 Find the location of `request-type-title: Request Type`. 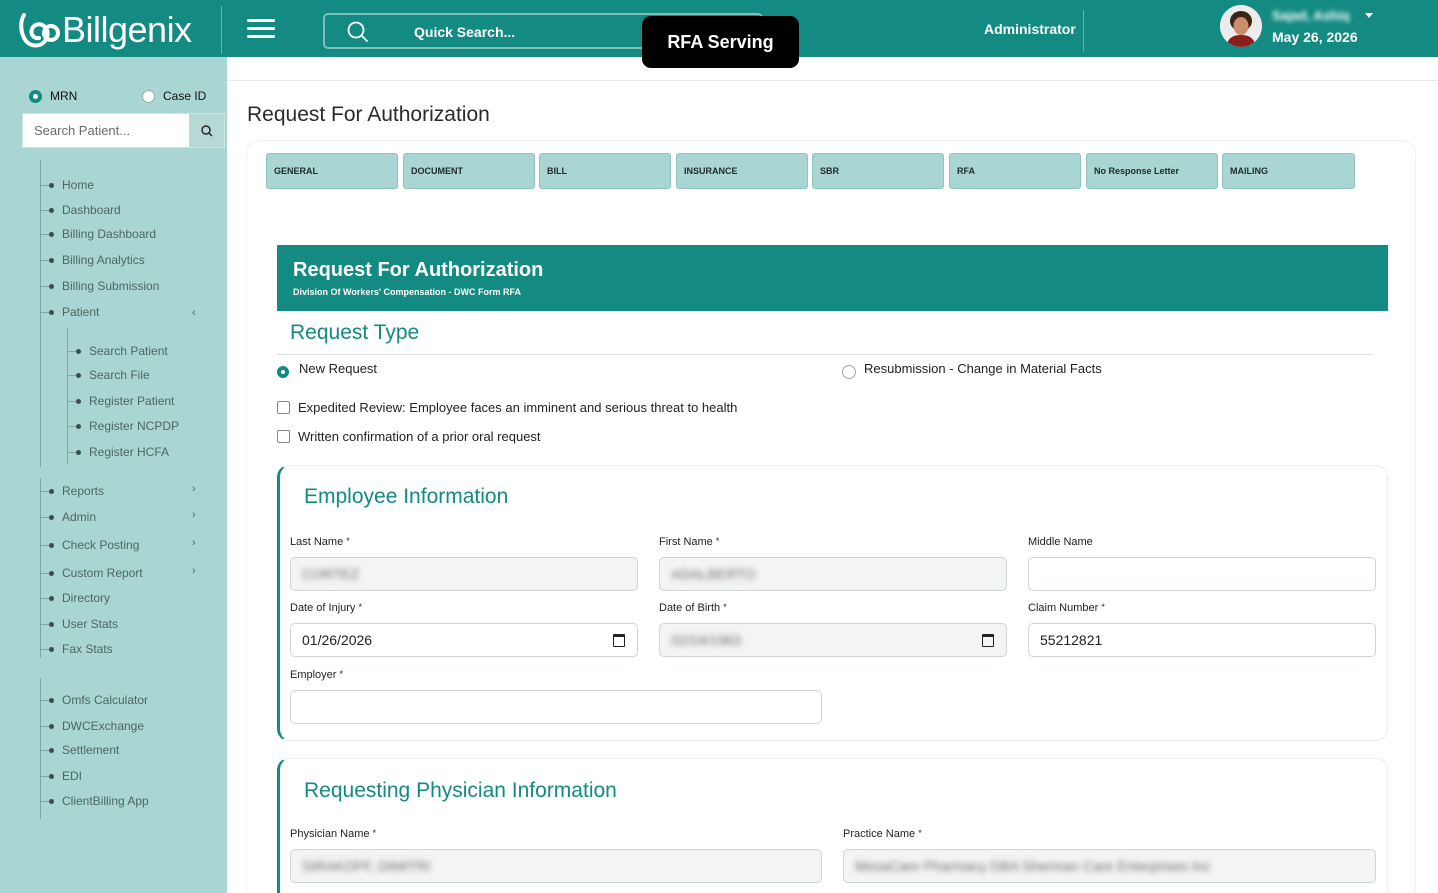

request-type-title: Request Type is located at coordinates (355, 332).